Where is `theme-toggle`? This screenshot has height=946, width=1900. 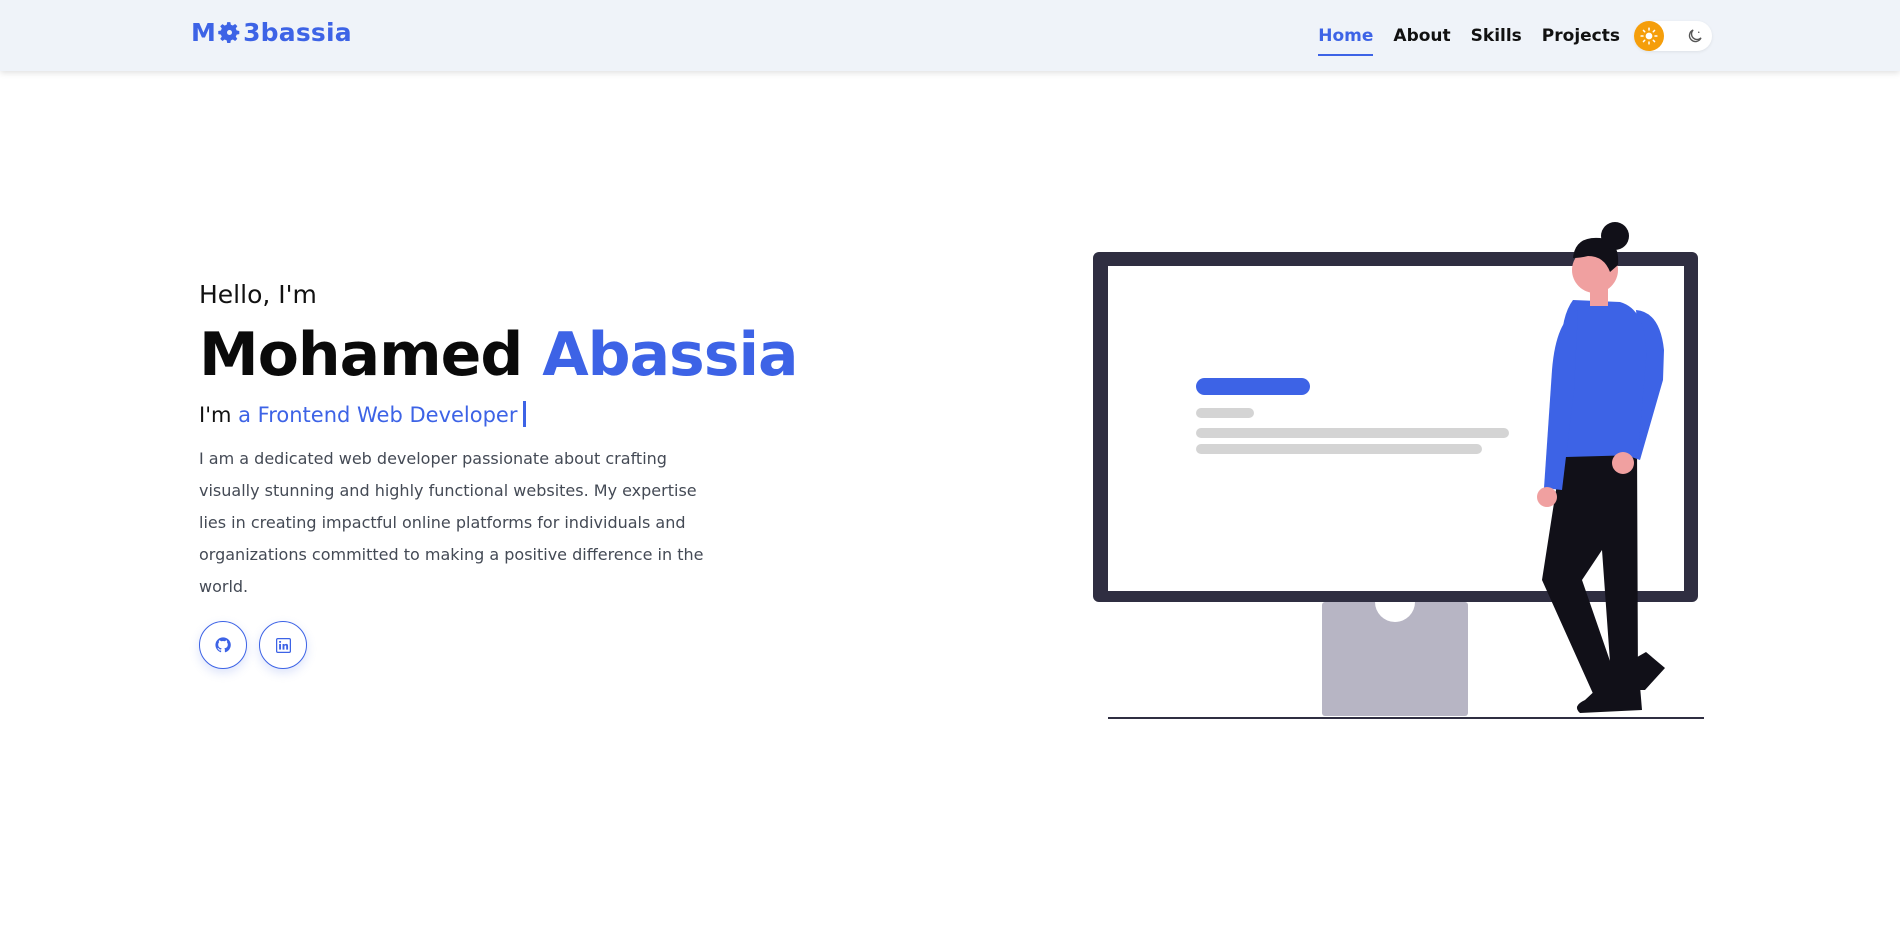
theme-toggle is located at coordinates (1673, 35).